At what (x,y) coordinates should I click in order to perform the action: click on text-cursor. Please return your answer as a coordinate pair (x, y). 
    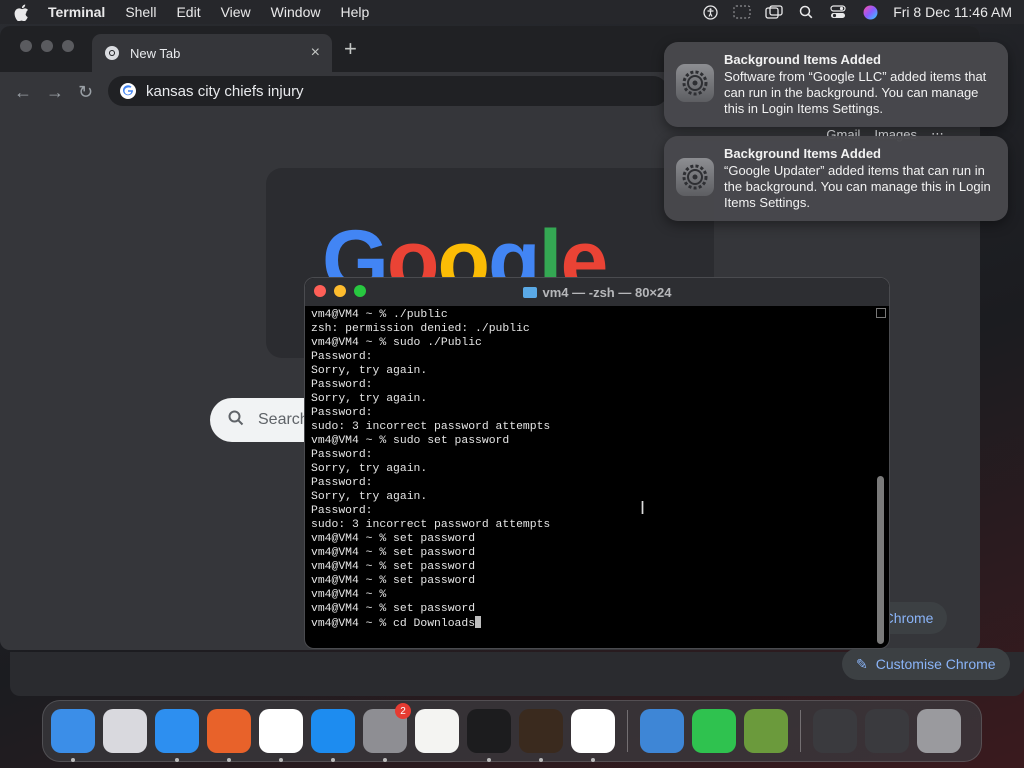
    Looking at the image, I should click on (478, 622).